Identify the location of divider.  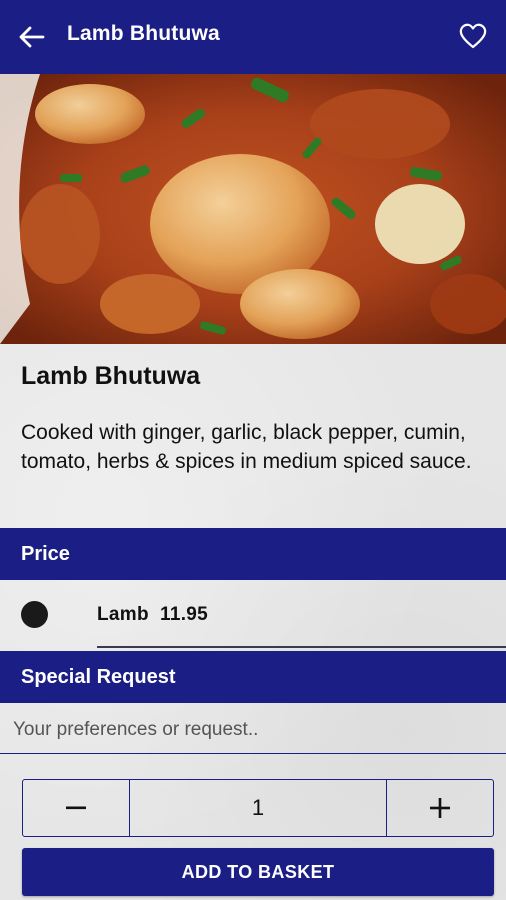
(301, 647).